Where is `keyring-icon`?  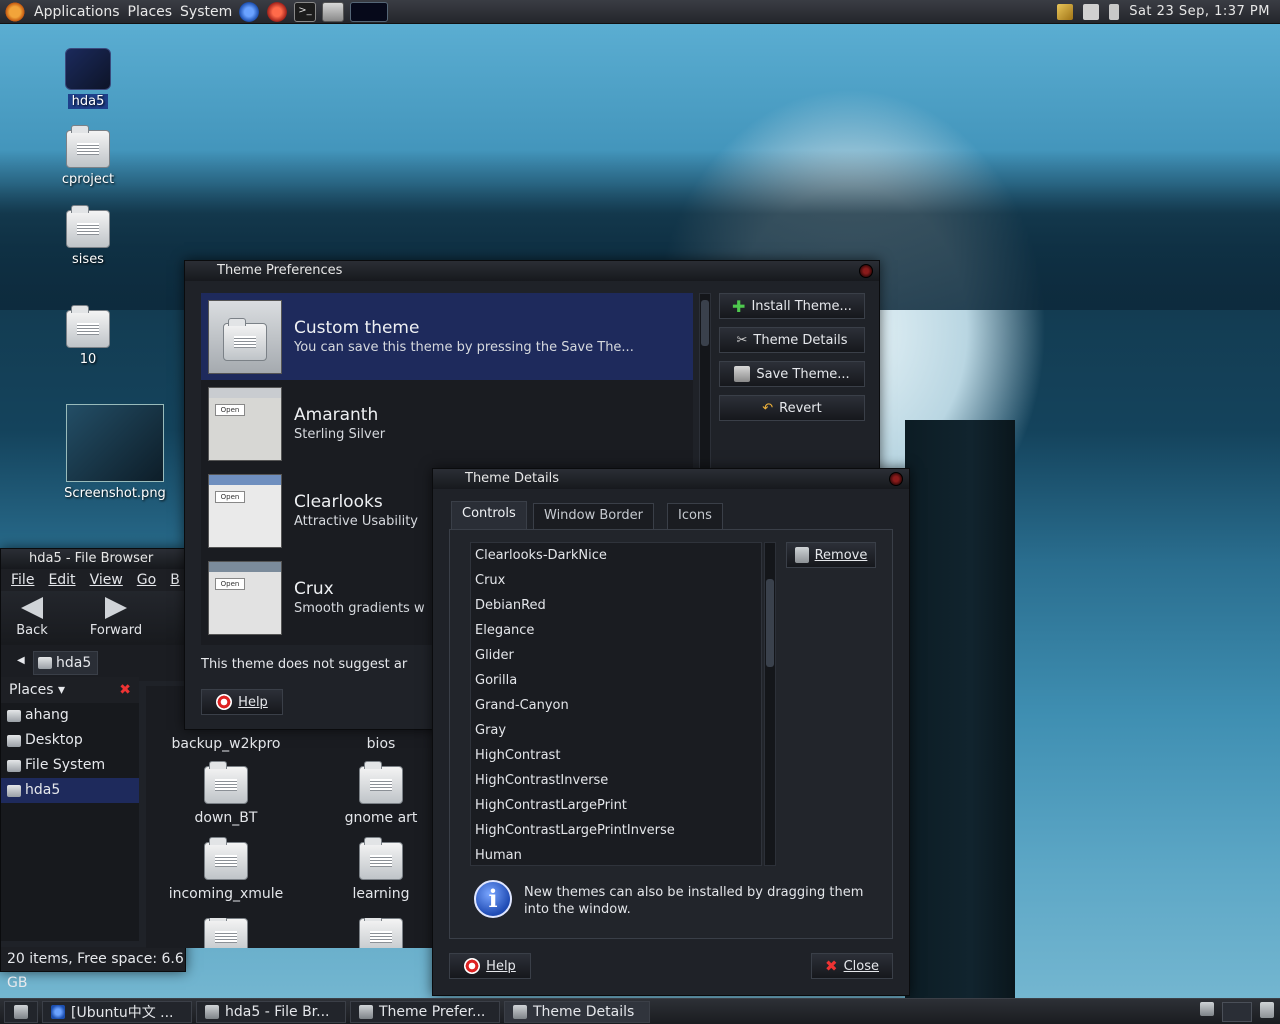 keyring-icon is located at coordinates (1065, 11).